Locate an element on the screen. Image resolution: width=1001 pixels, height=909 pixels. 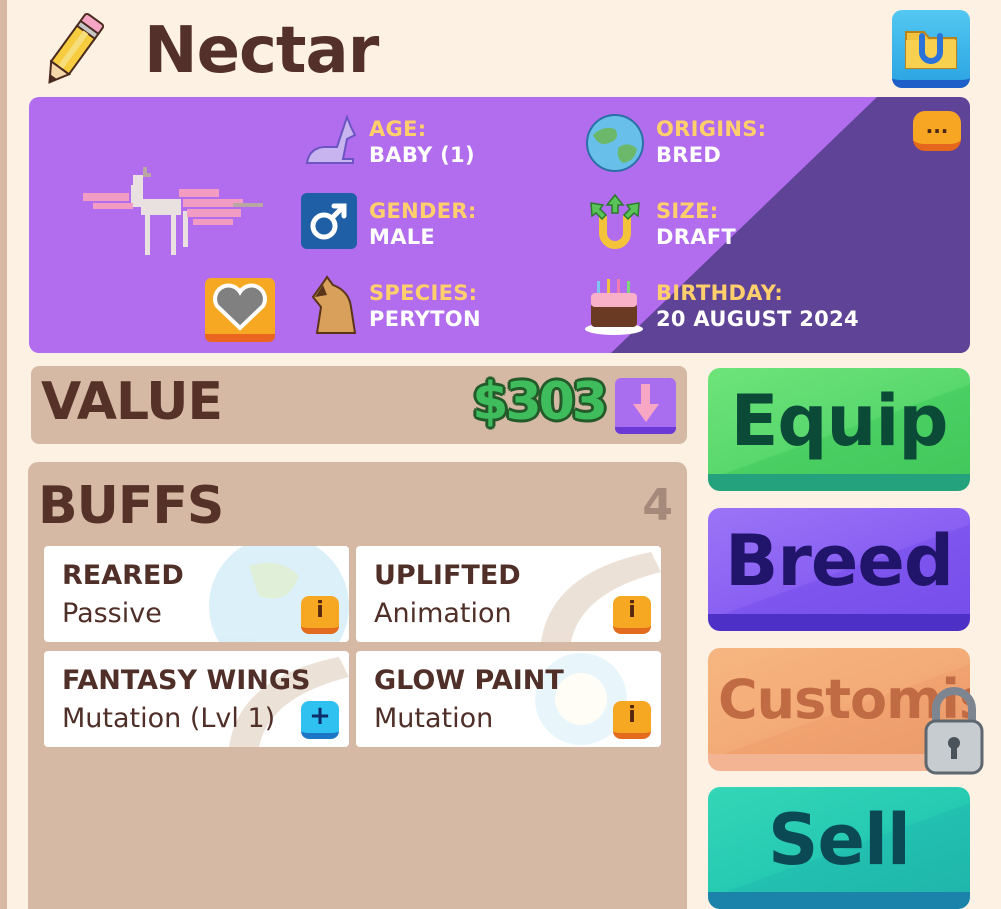
sell-label: Sell is located at coordinates (839, 840).